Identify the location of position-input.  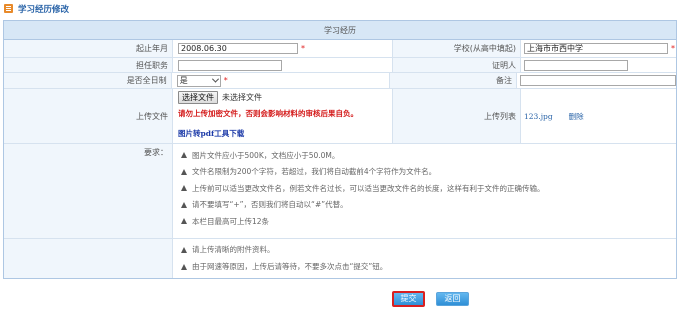
(230, 65).